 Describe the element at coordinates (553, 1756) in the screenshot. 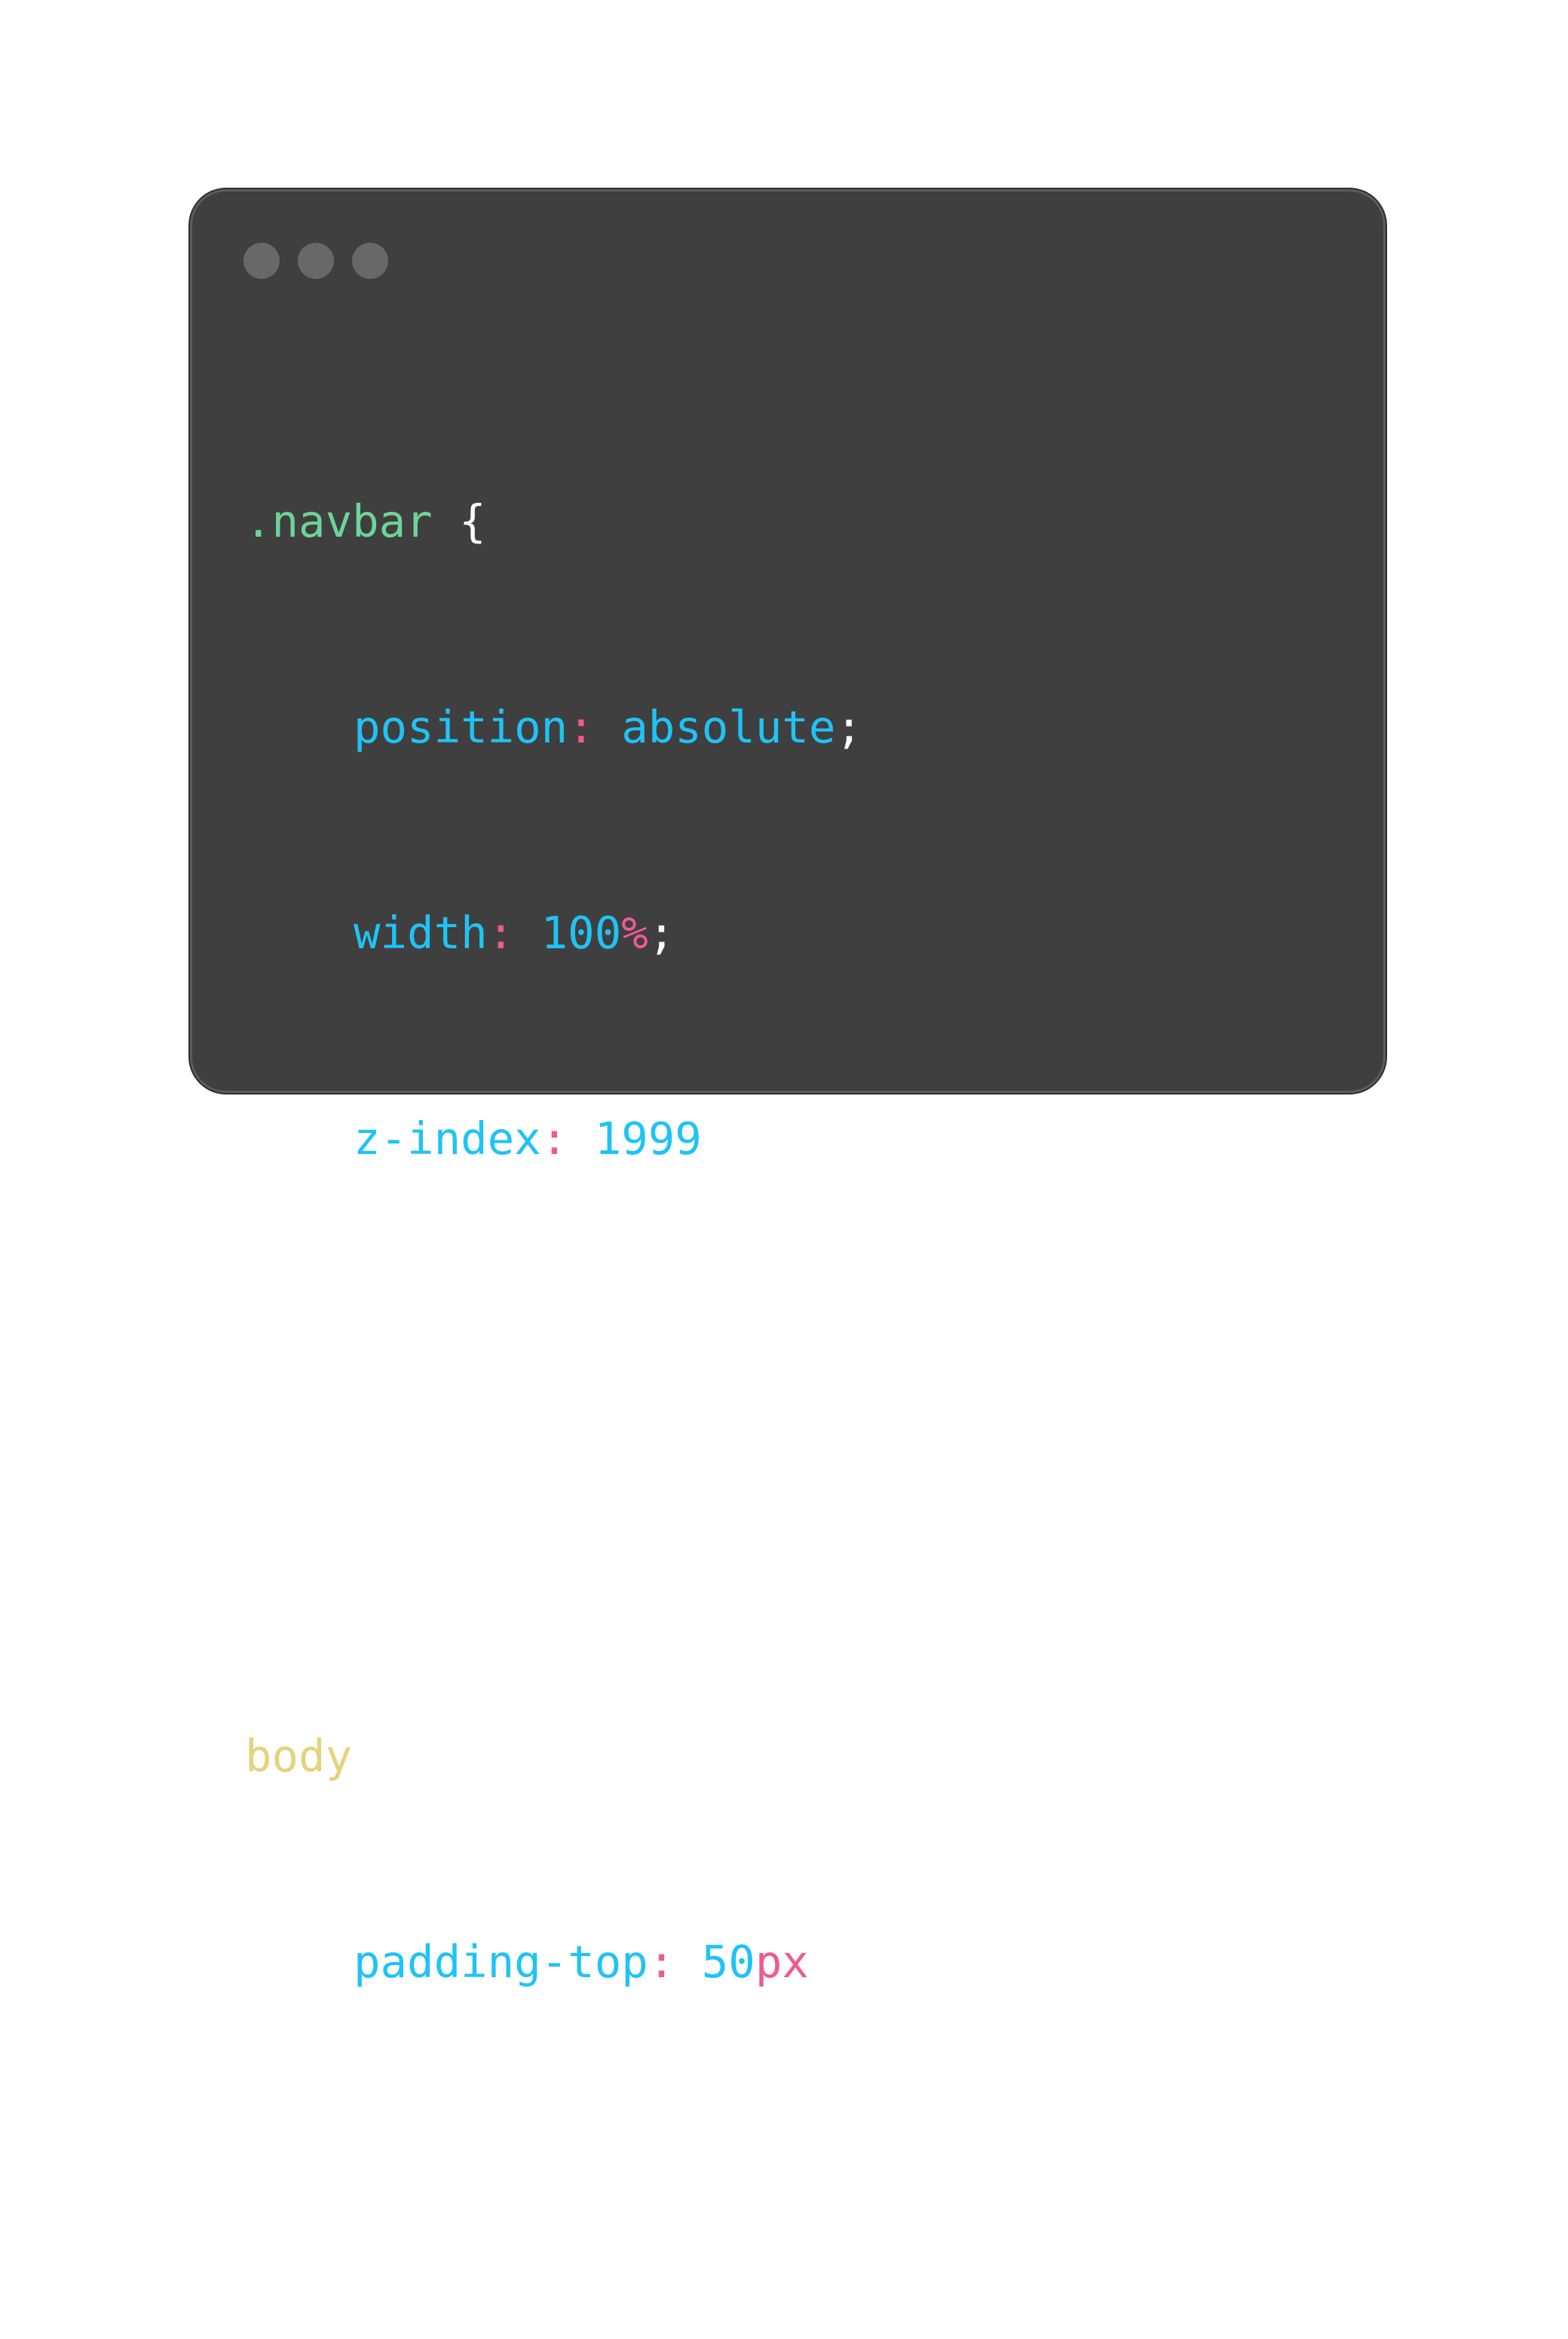

I see `code-line: body {` at that location.